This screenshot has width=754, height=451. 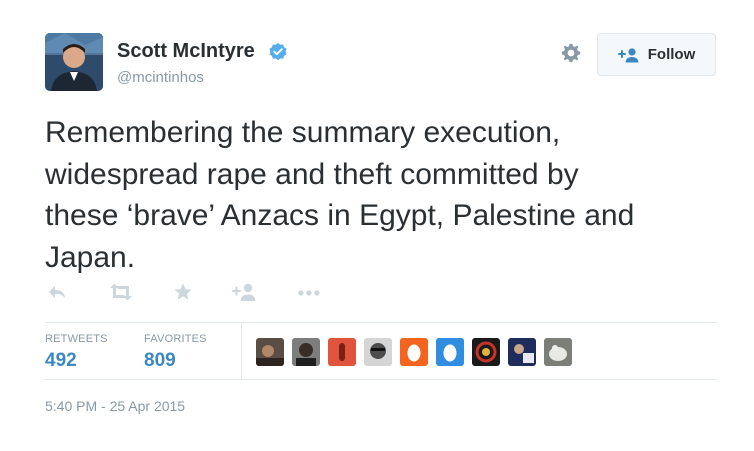 I want to click on favorites-stat: FAVORITES 809, so click(x=175, y=352).